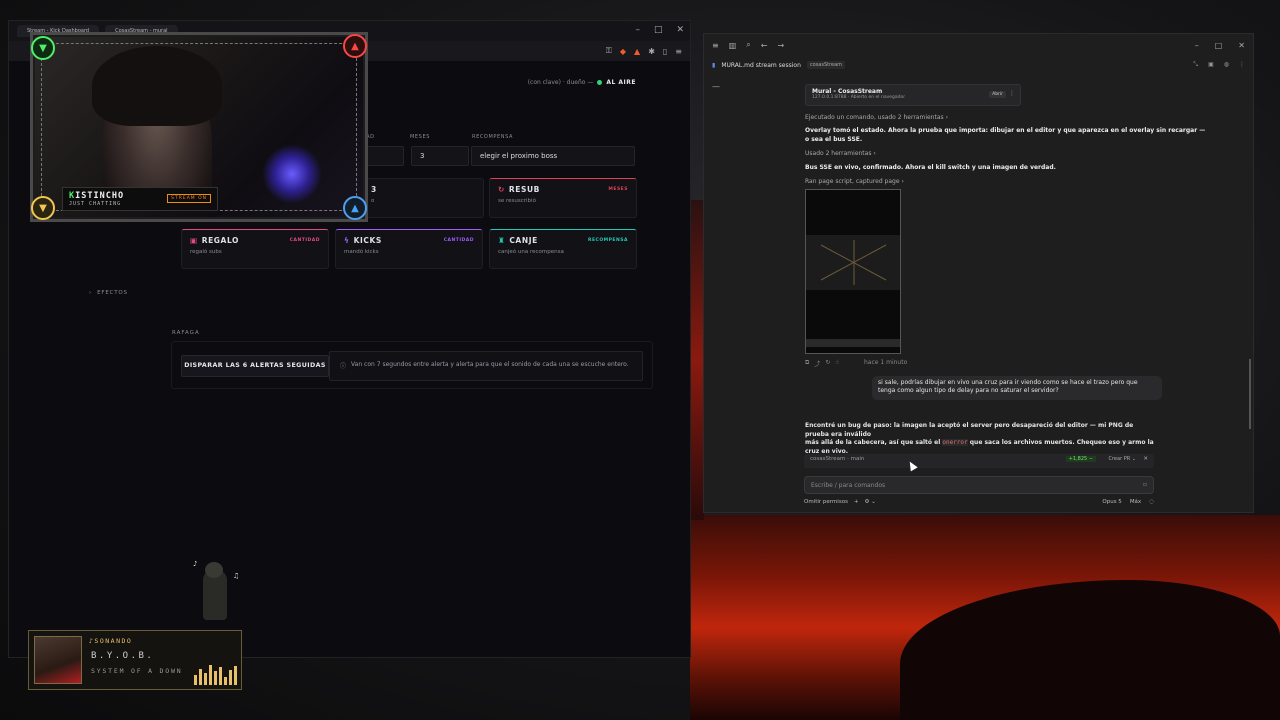 The width and height of the screenshot is (1280, 720). I want to click on brave-shield-icon: ◆, so click(623, 51).